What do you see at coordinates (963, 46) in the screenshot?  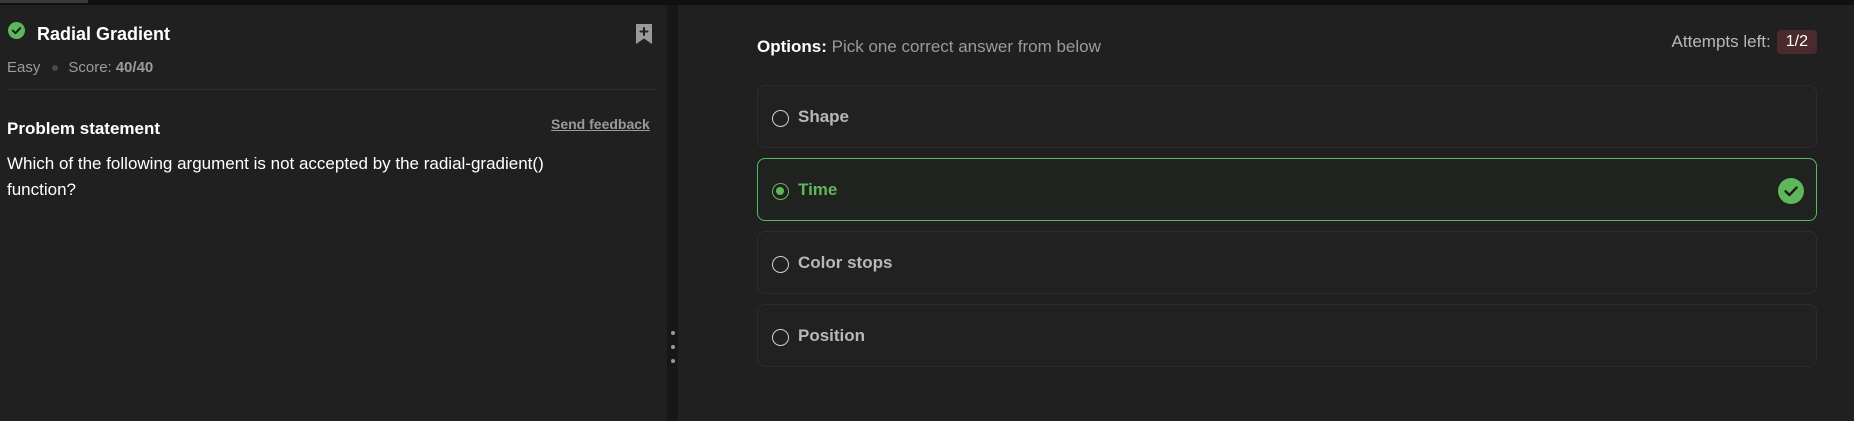 I see `options-heading-instructions: Pick one correct answer from below` at bounding box center [963, 46].